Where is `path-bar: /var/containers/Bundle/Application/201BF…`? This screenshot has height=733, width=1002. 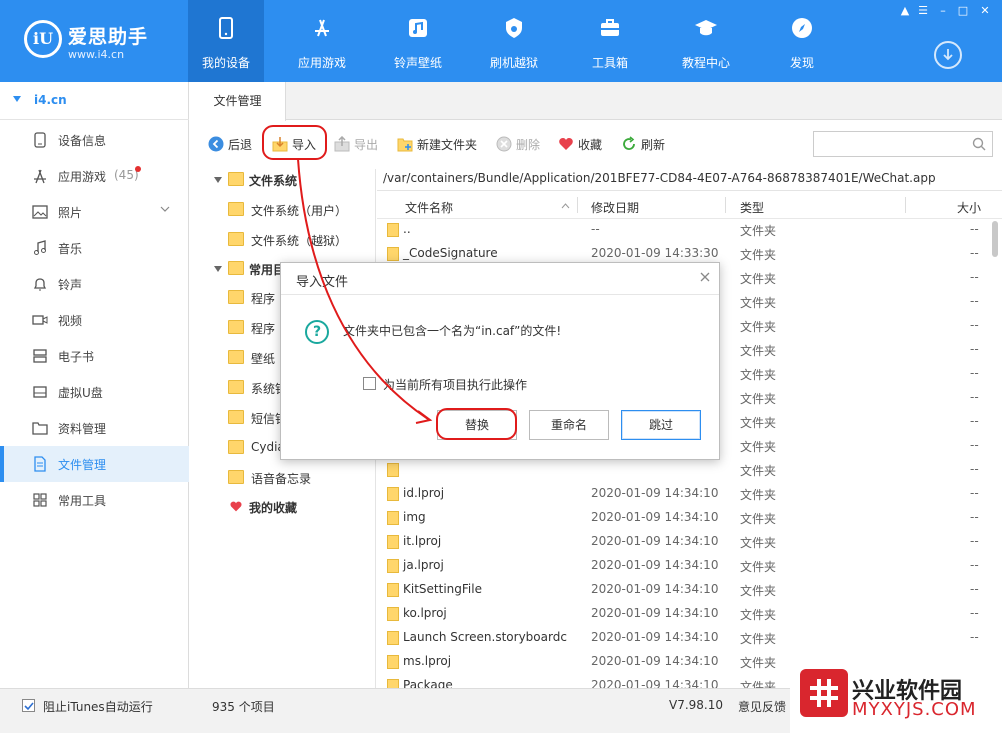 path-bar: /var/containers/Bundle/Application/201BF… is located at coordinates (689, 180).